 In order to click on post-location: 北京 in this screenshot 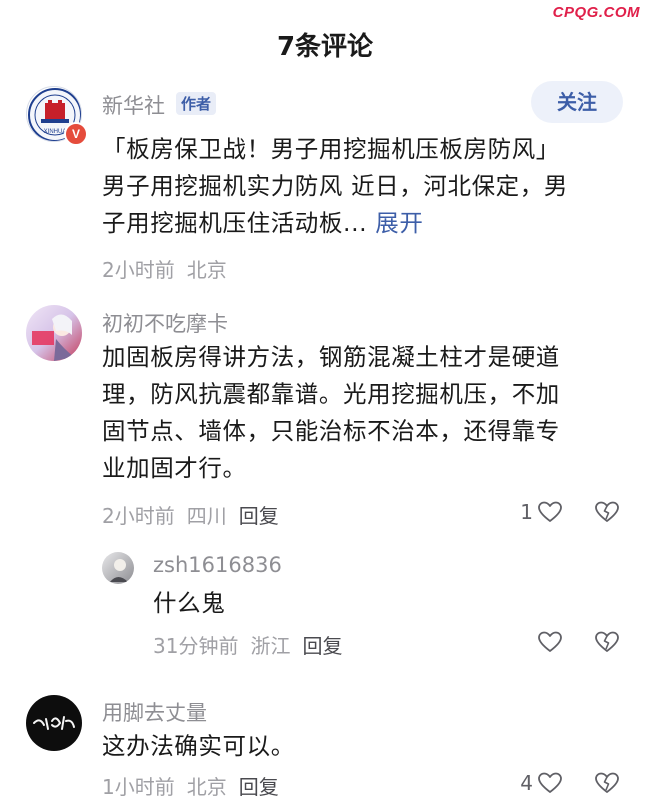, I will do `click(206, 270)`.